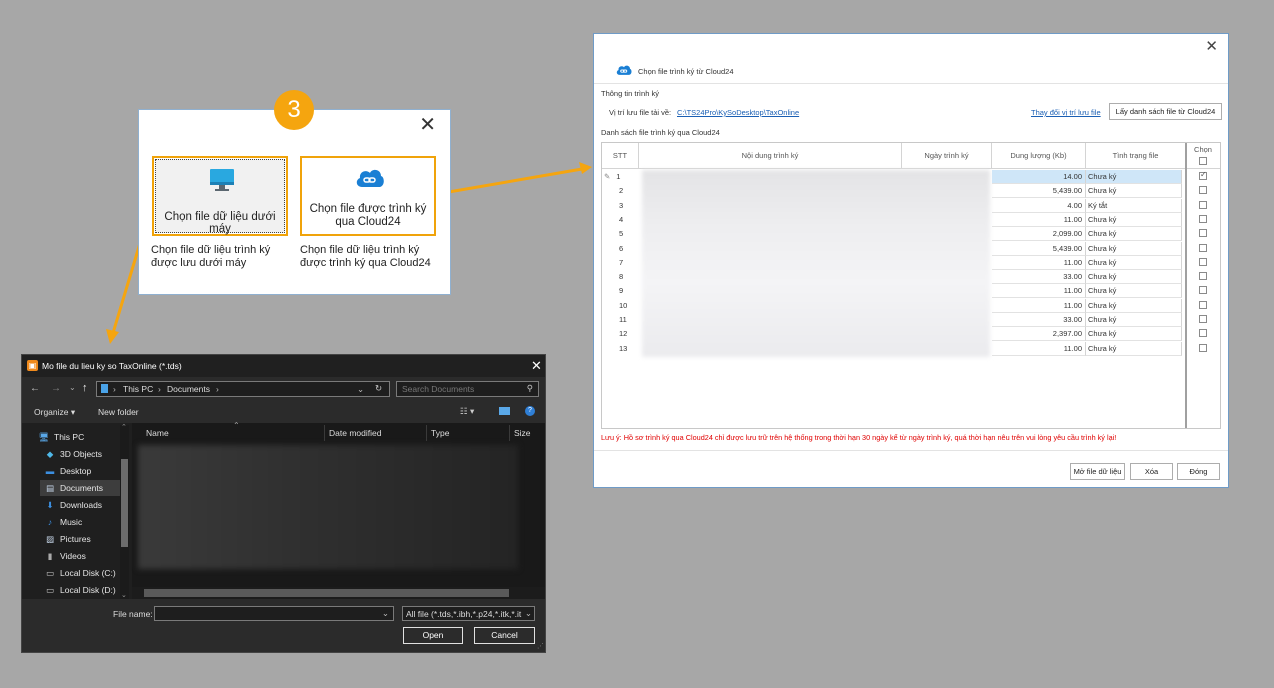  Describe the element at coordinates (88, 573) in the screenshot. I see `nav-item-label: Local Disk (C:)` at that location.